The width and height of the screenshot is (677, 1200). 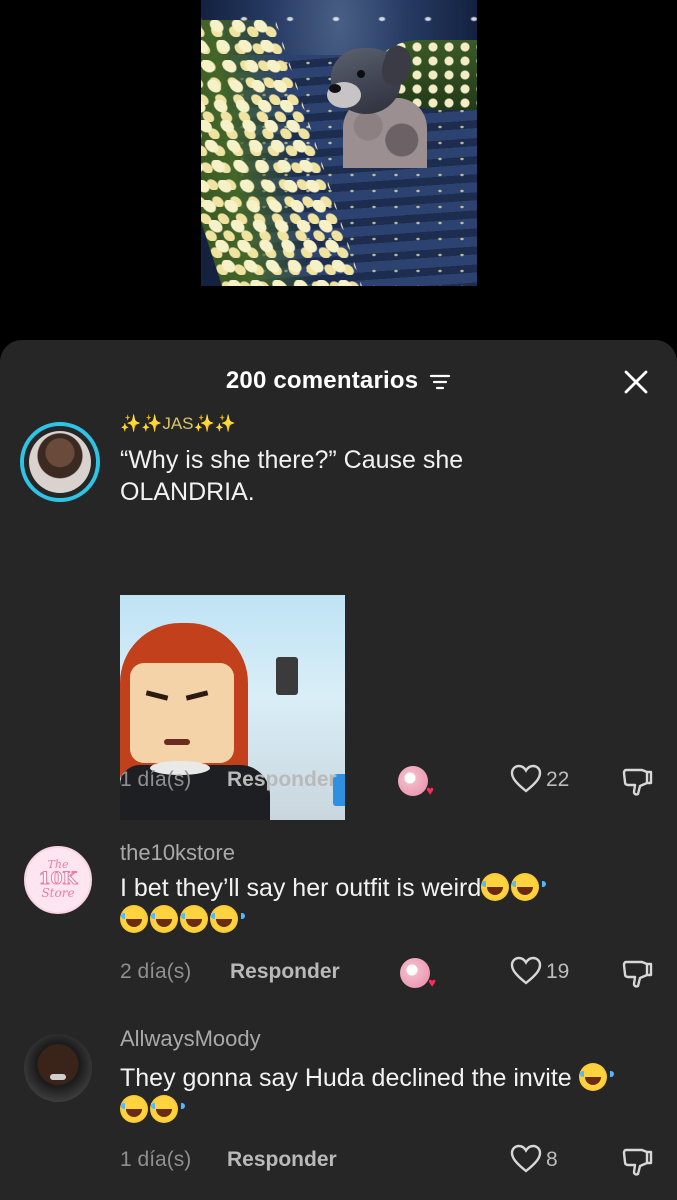 I want to click on close-button, so click(x=636, y=382).